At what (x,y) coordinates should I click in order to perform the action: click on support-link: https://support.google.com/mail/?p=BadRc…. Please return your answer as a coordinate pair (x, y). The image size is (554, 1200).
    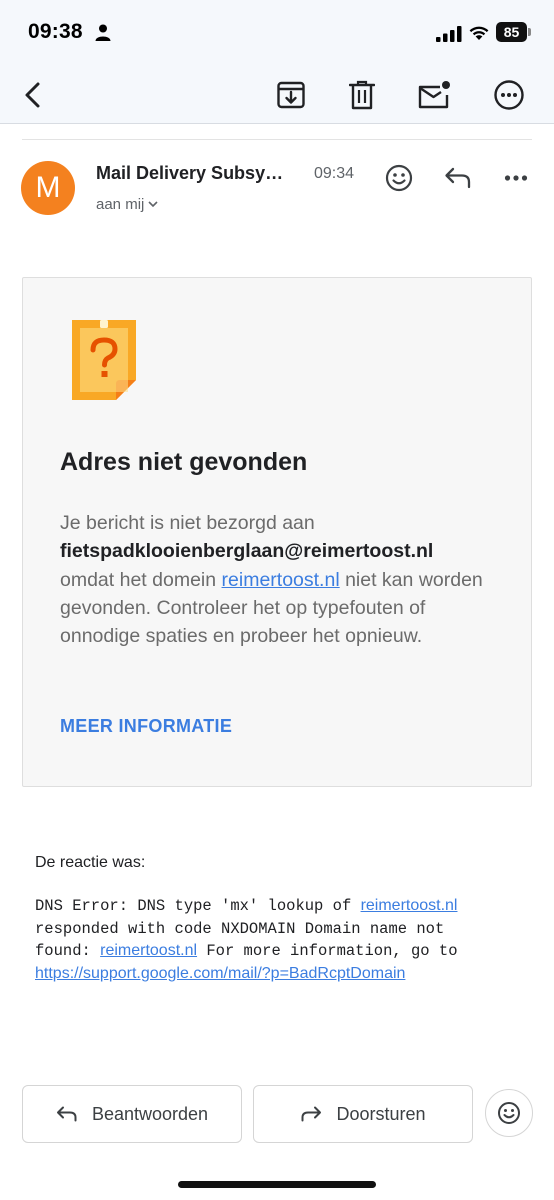
    Looking at the image, I should click on (220, 973).